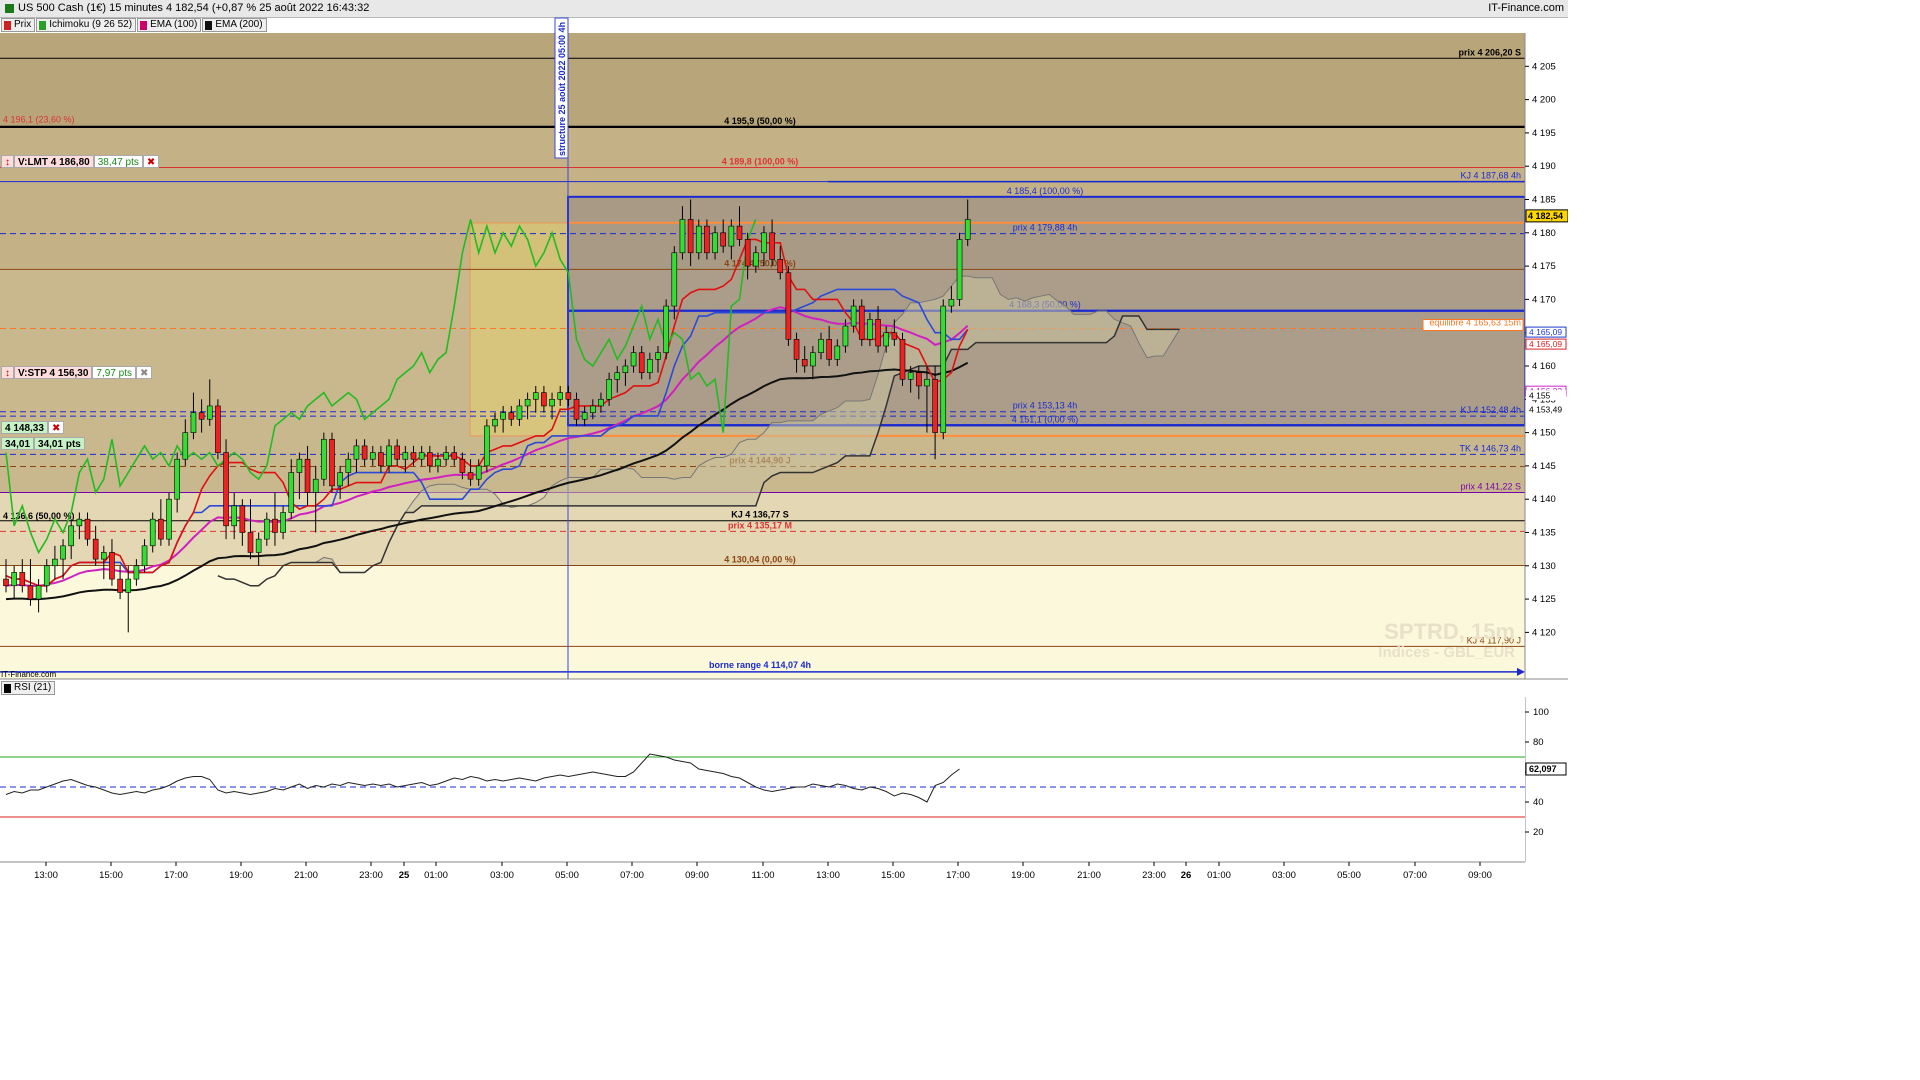  What do you see at coordinates (241, 875) in the screenshot?
I see `time-tick-label: 19:00` at bounding box center [241, 875].